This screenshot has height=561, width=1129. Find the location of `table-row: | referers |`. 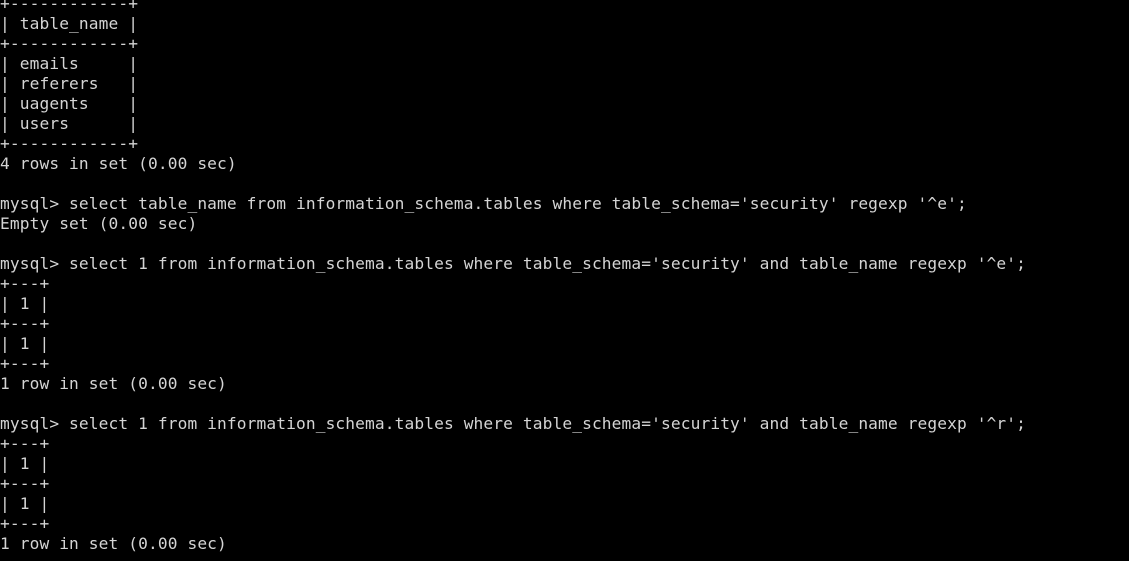

table-row: | referers | is located at coordinates (69, 83).